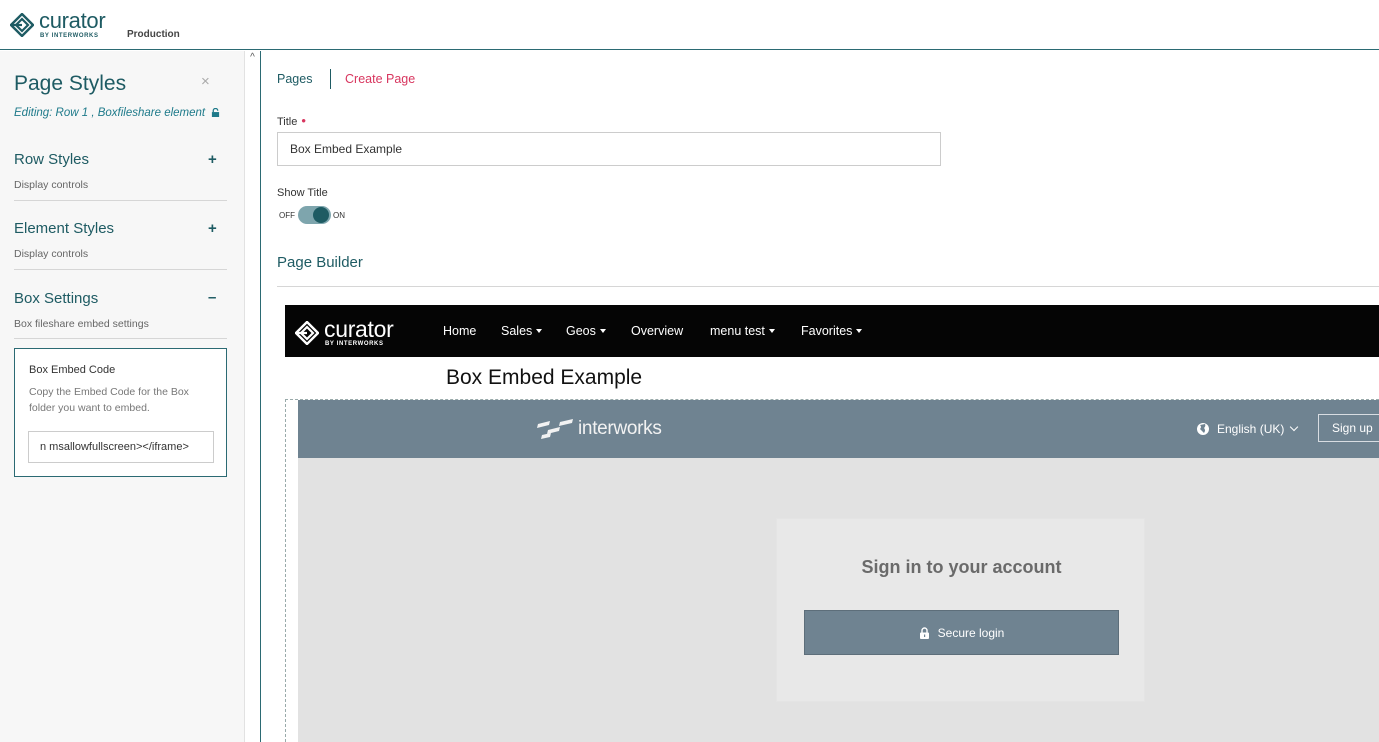  Describe the element at coordinates (212, 228) in the screenshot. I see `element-styles-expand-button: +` at that location.